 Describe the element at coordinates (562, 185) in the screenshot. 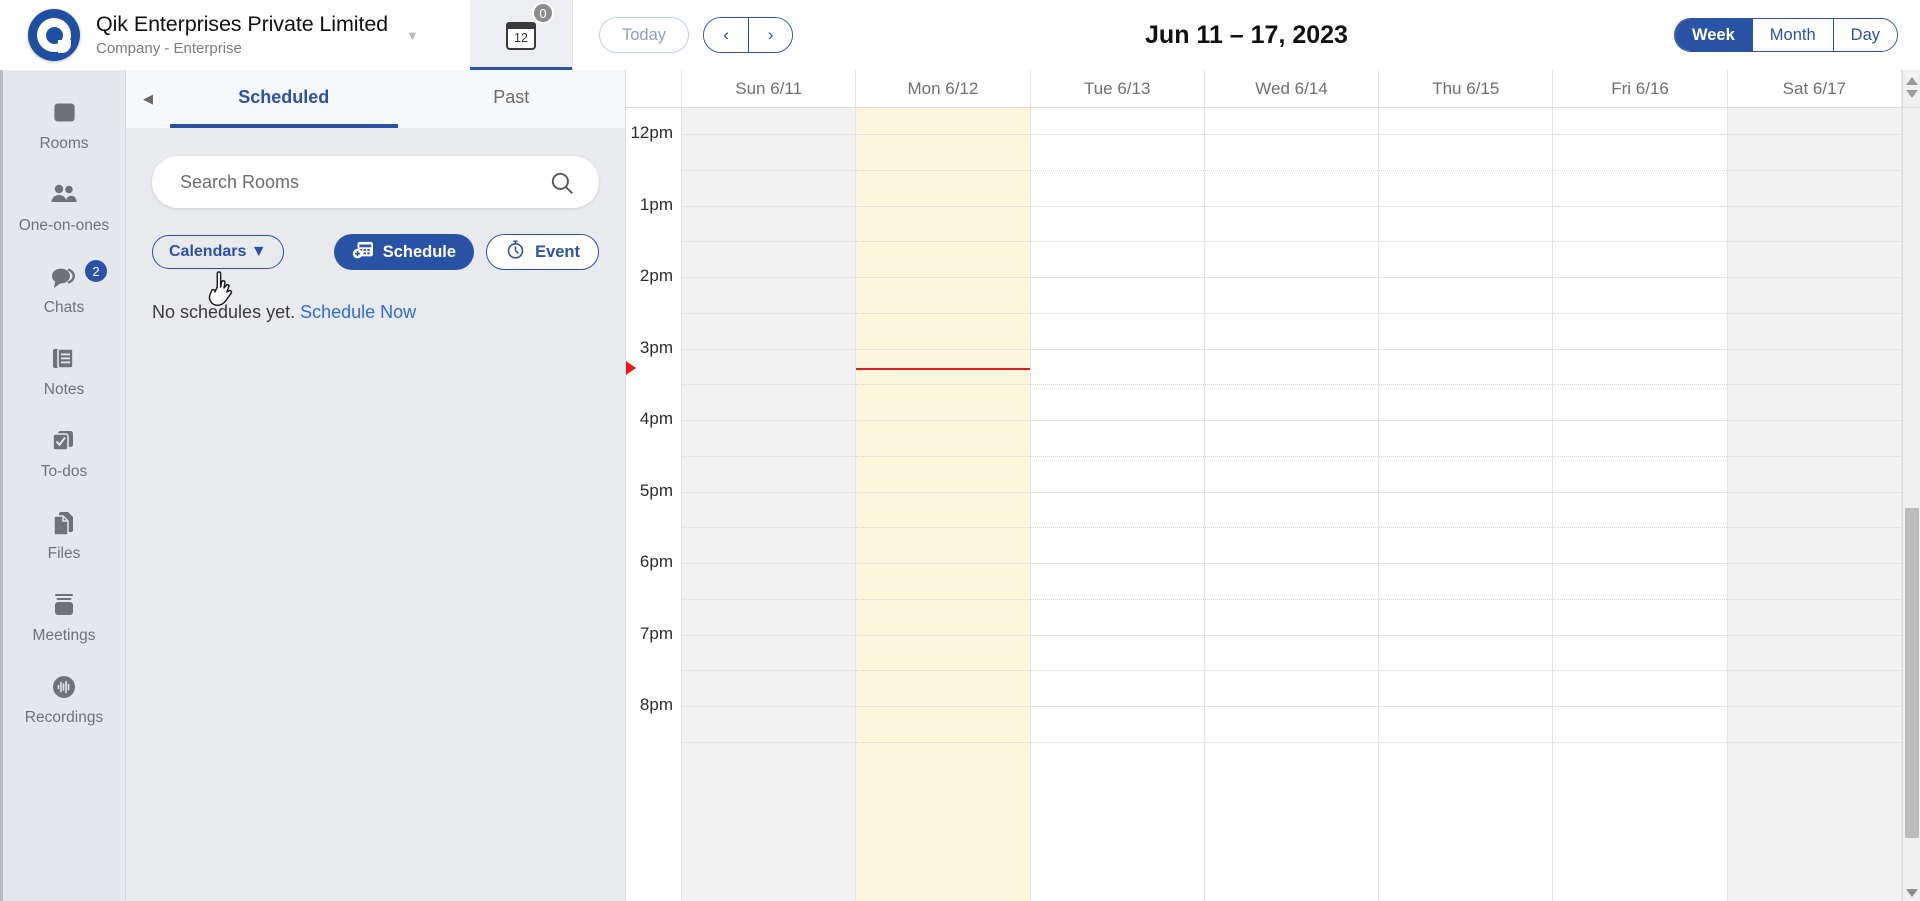

I see `search-icon` at that location.